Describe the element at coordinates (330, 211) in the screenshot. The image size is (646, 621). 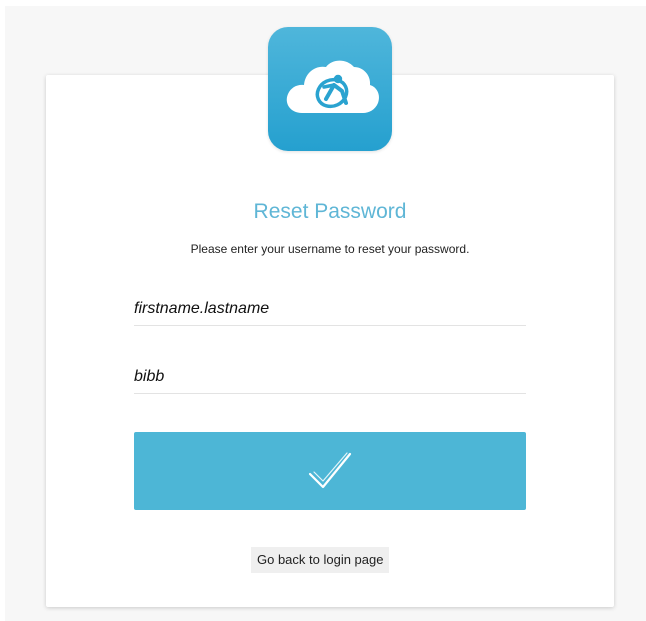
I see `page-title: Reset Password` at that location.